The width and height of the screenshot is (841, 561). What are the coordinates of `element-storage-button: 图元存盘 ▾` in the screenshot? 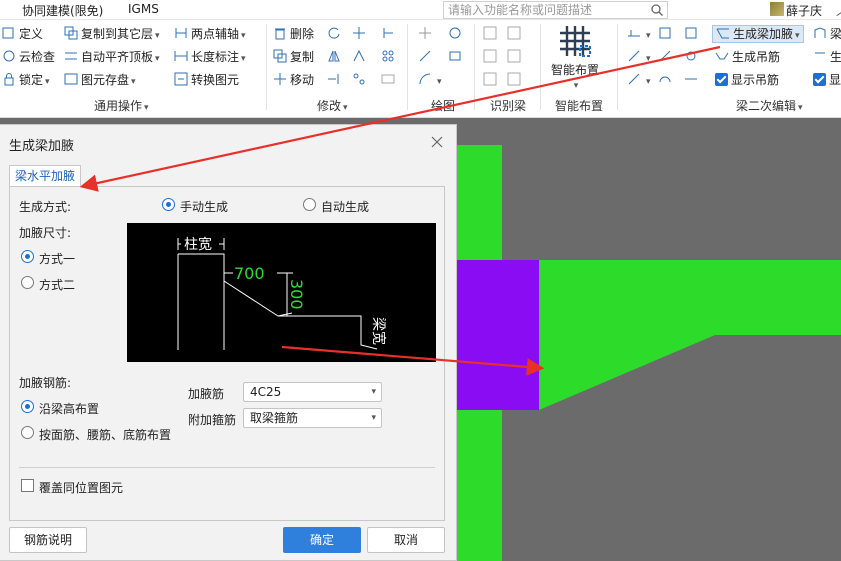 It's located at (100, 81).